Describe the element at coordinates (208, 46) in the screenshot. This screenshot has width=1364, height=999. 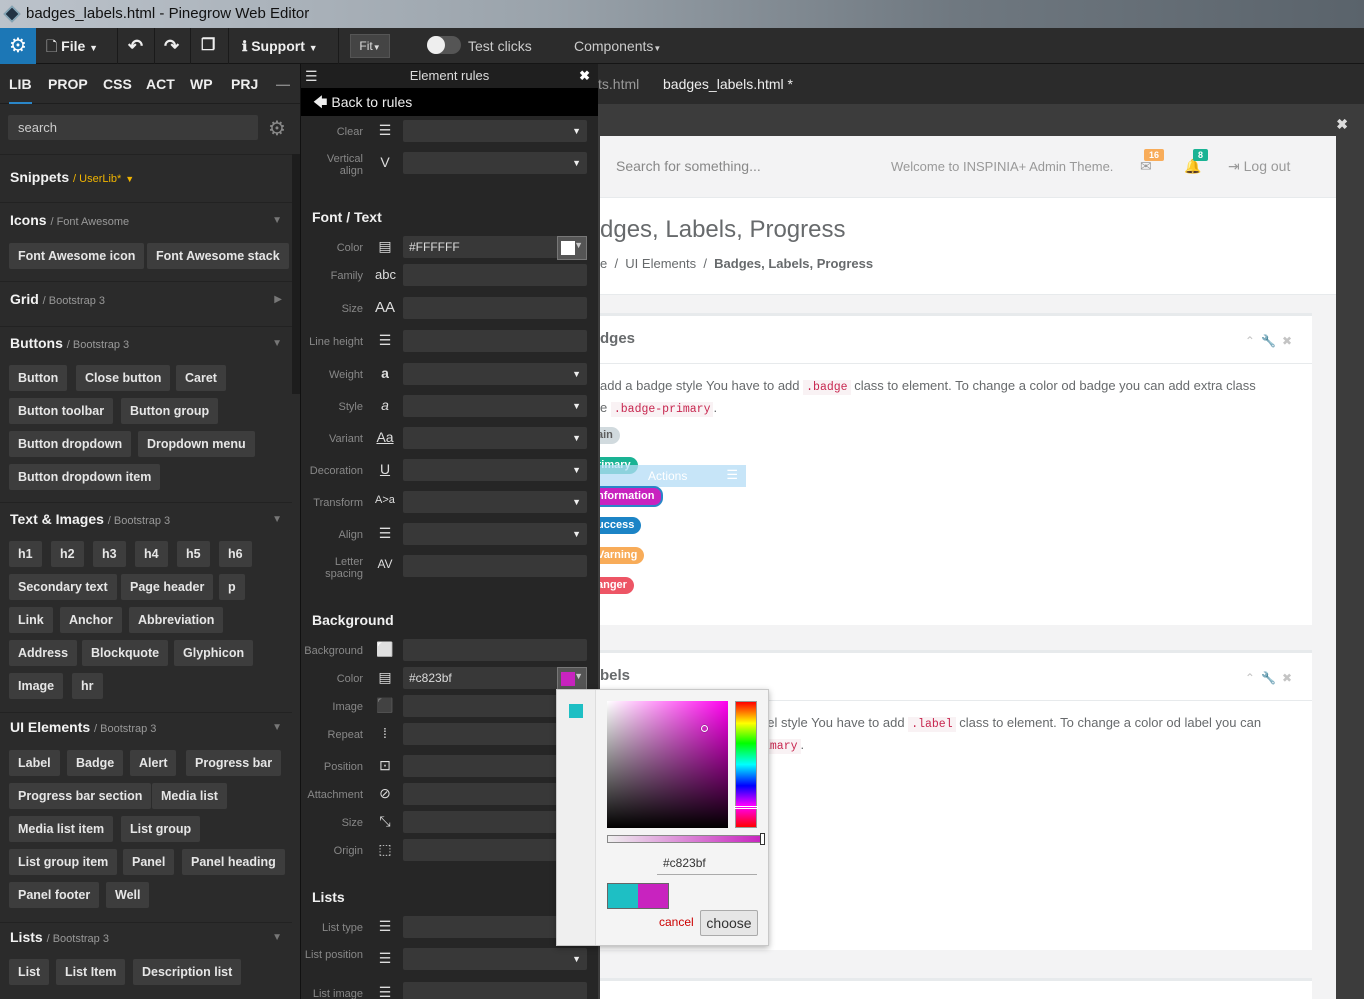
I see `duplicate-button: ❐` at that location.